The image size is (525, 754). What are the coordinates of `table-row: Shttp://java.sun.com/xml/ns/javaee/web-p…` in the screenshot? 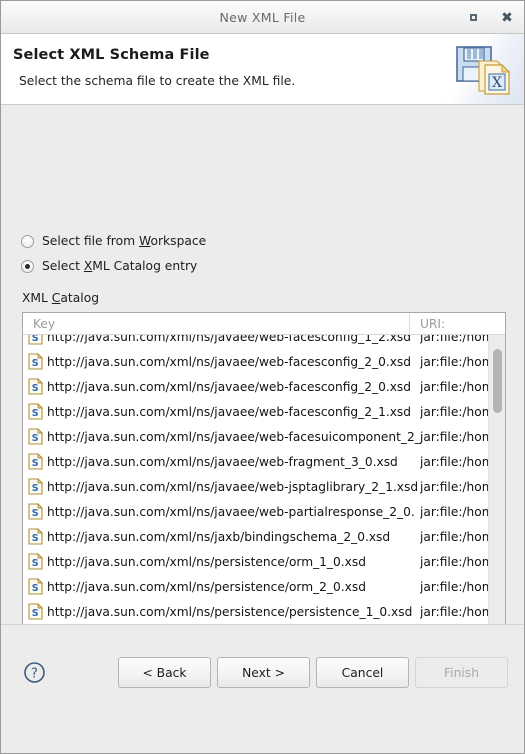 It's located at (255, 511).